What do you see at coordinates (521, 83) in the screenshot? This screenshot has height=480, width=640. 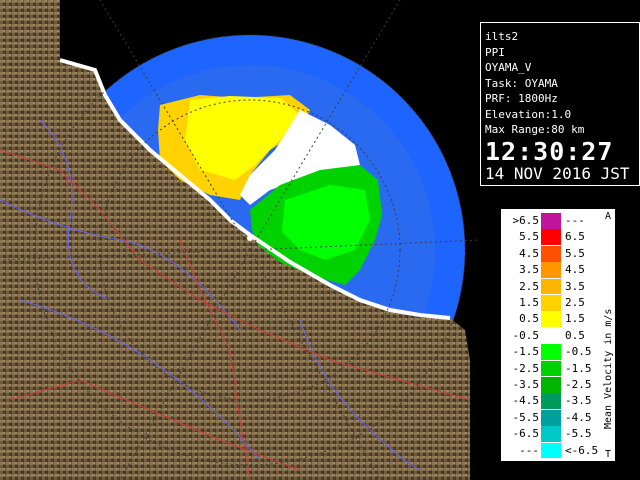 I see `task-name: Task: OYAMA` at bounding box center [521, 83].